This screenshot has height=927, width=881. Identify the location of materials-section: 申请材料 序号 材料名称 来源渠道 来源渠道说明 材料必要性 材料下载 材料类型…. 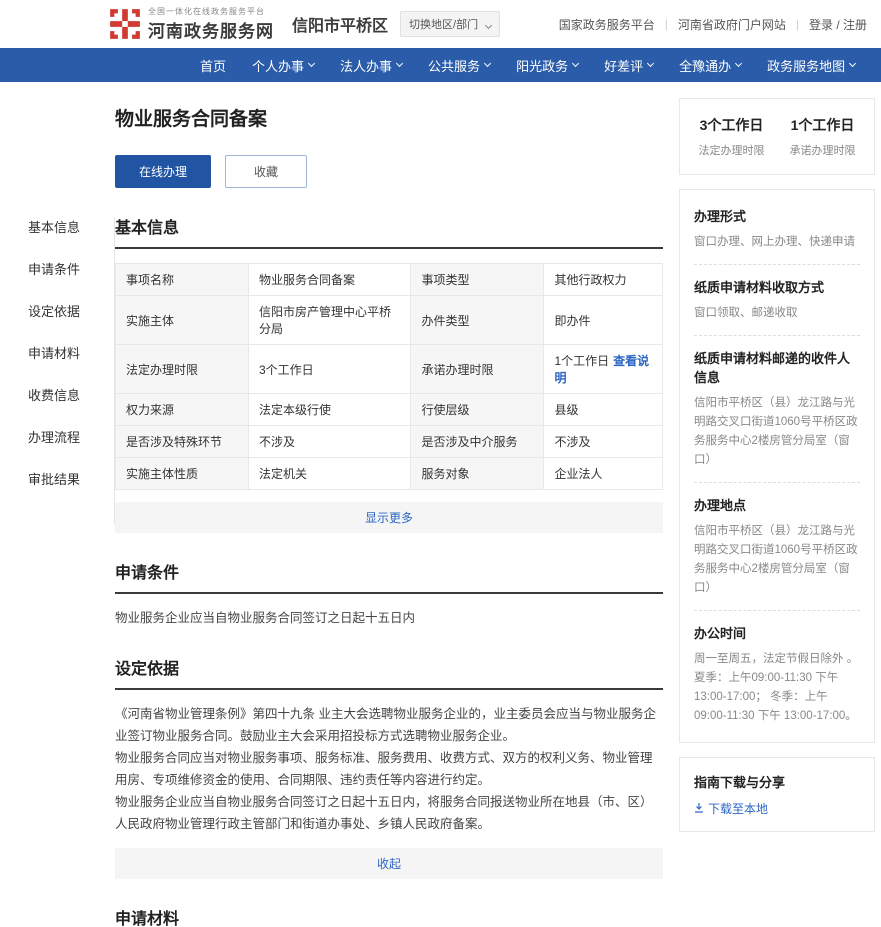
(389, 916).